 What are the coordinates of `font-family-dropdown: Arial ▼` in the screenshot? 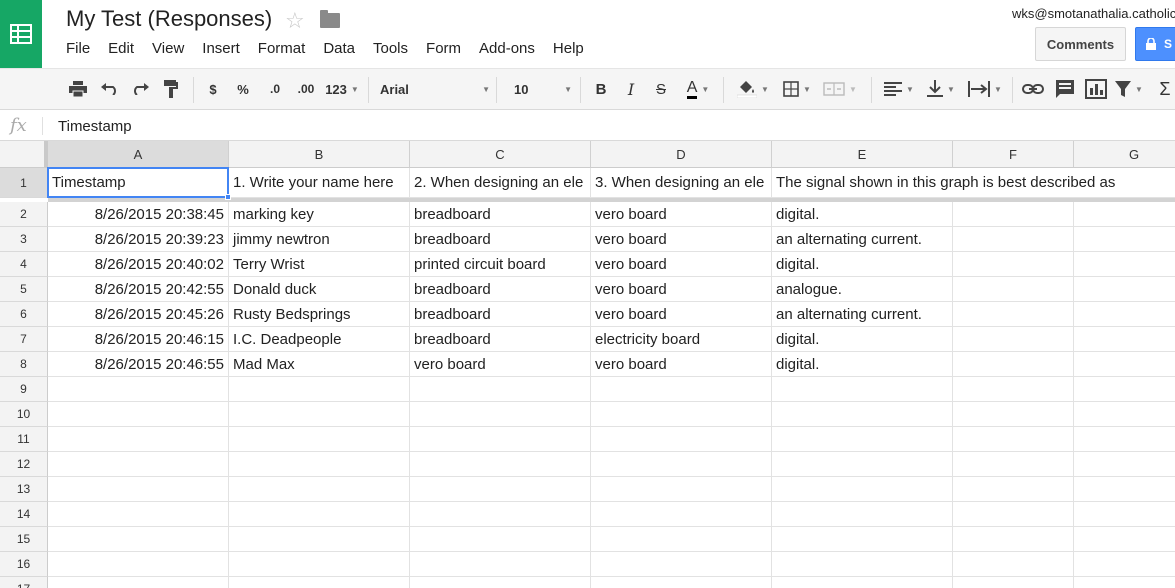 It's located at (435, 89).